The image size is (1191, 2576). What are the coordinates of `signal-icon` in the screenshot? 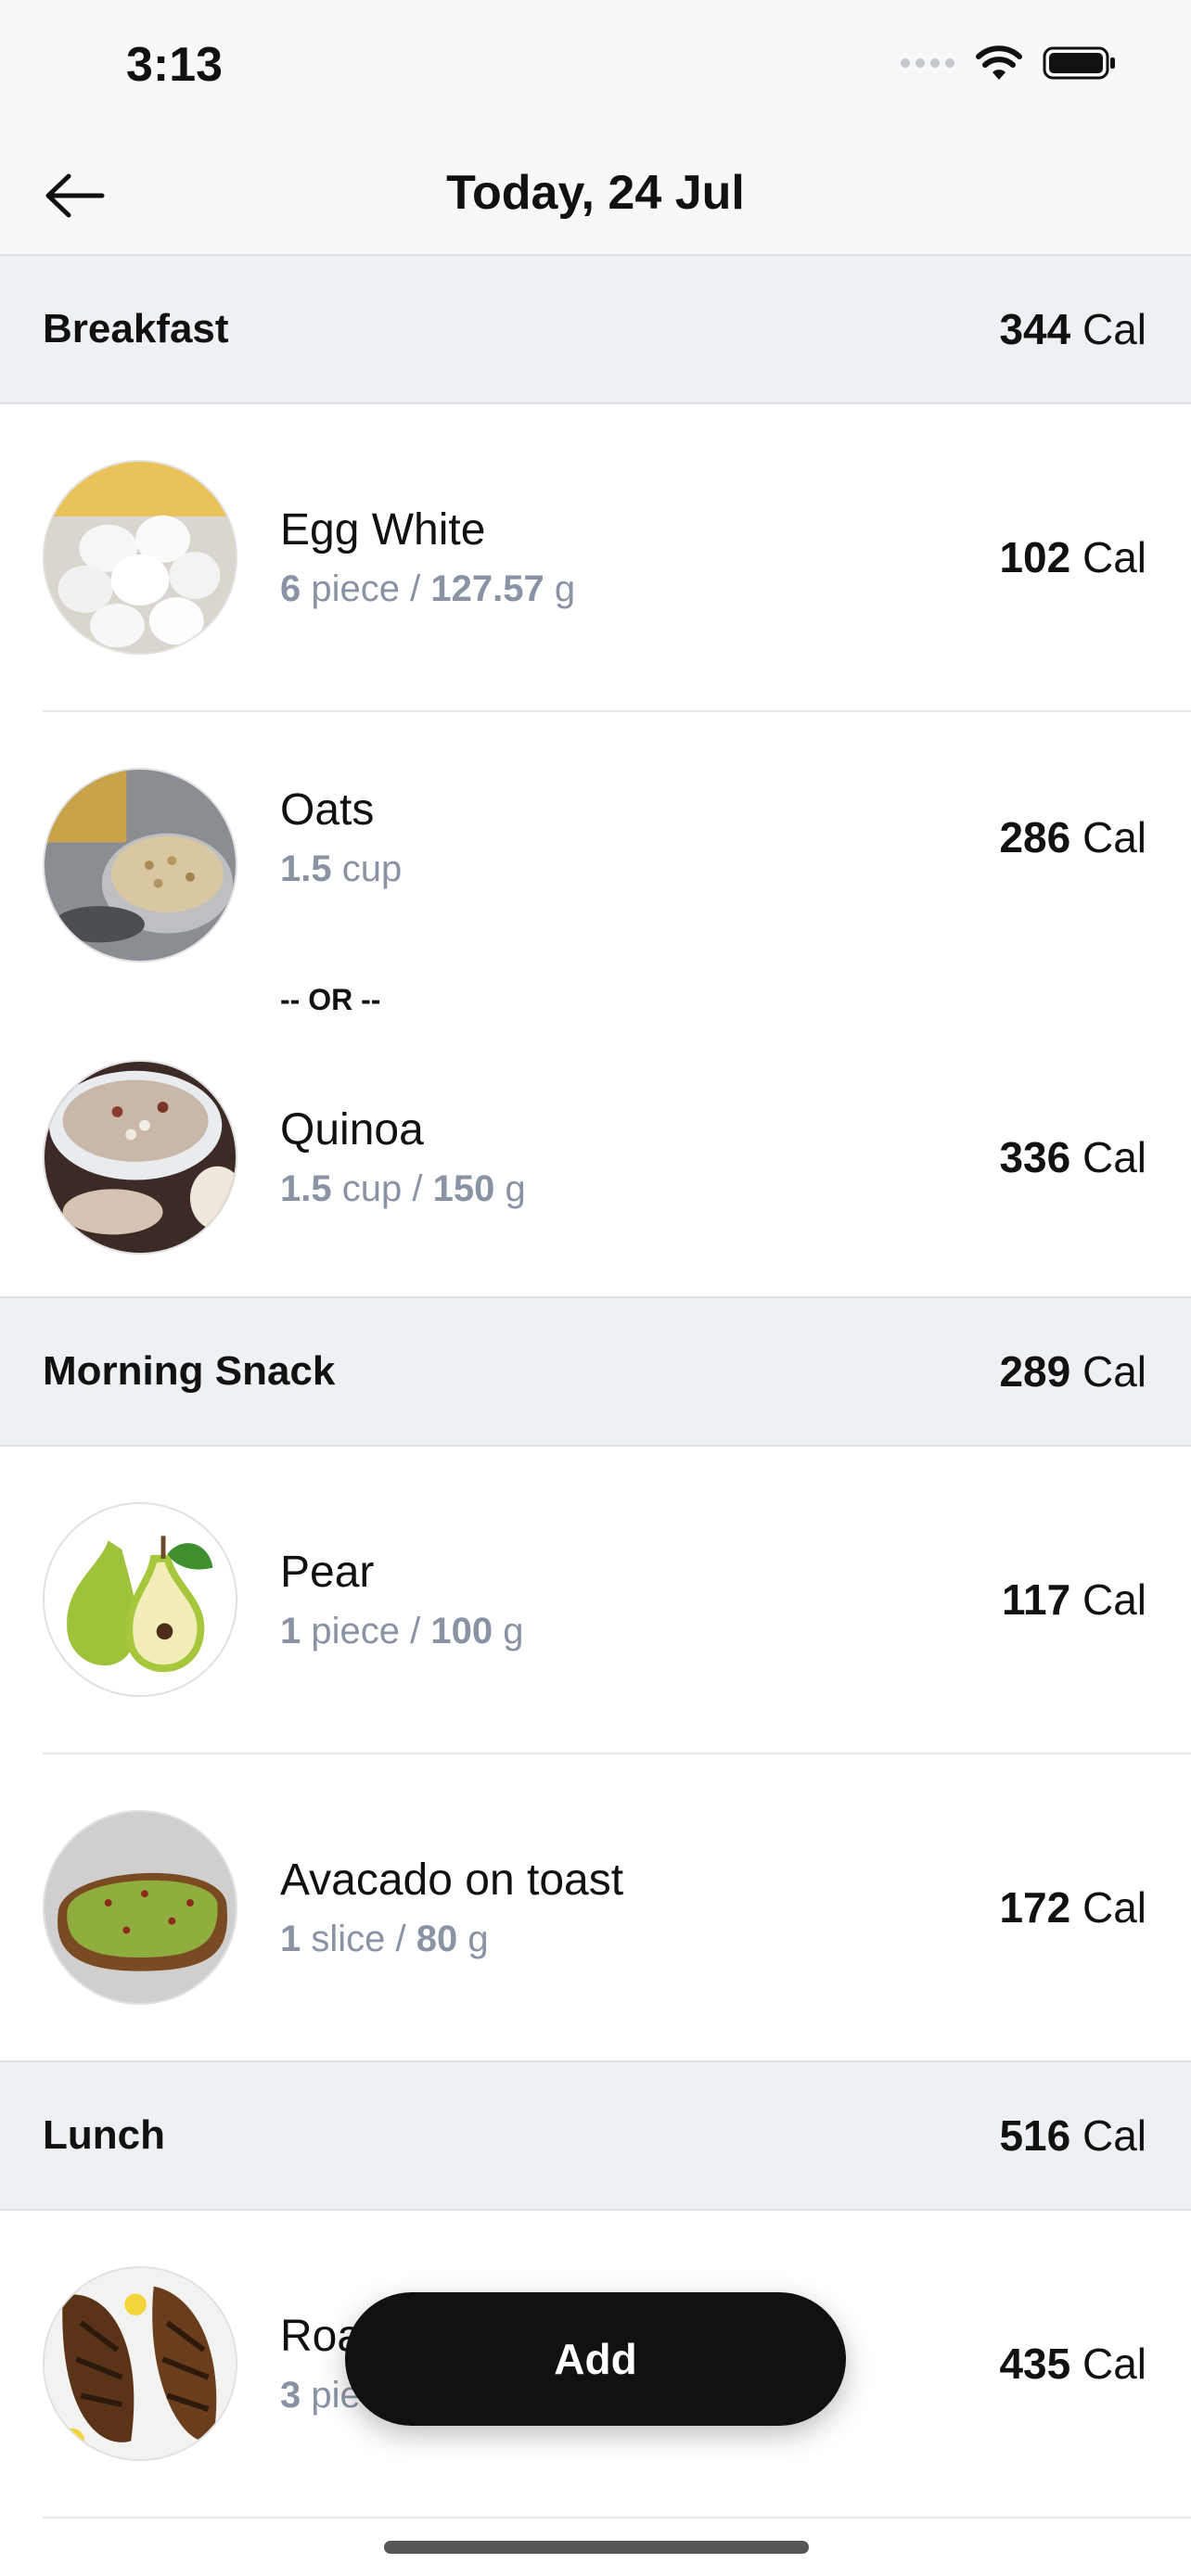 It's located at (927, 63).